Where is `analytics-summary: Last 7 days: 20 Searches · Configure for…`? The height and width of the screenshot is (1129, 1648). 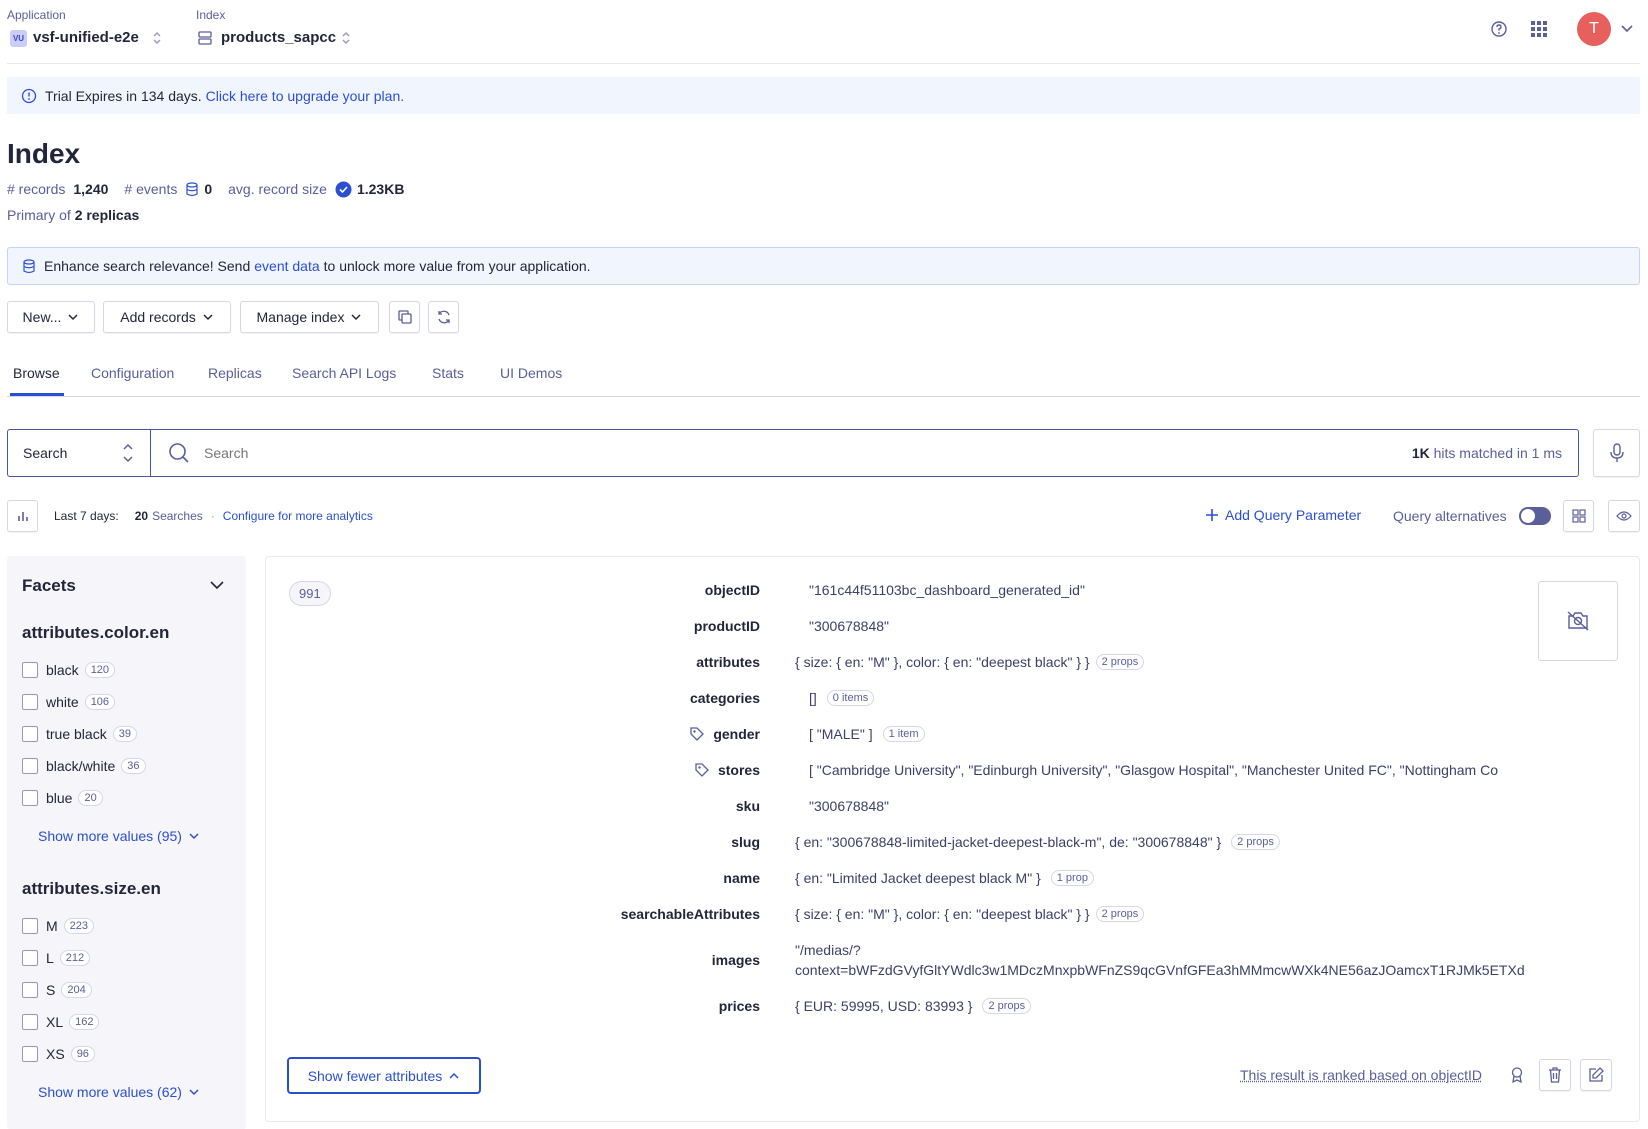 analytics-summary: Last 7 days: 20 Searches · Configure for… is located at coordinates (213, 516).